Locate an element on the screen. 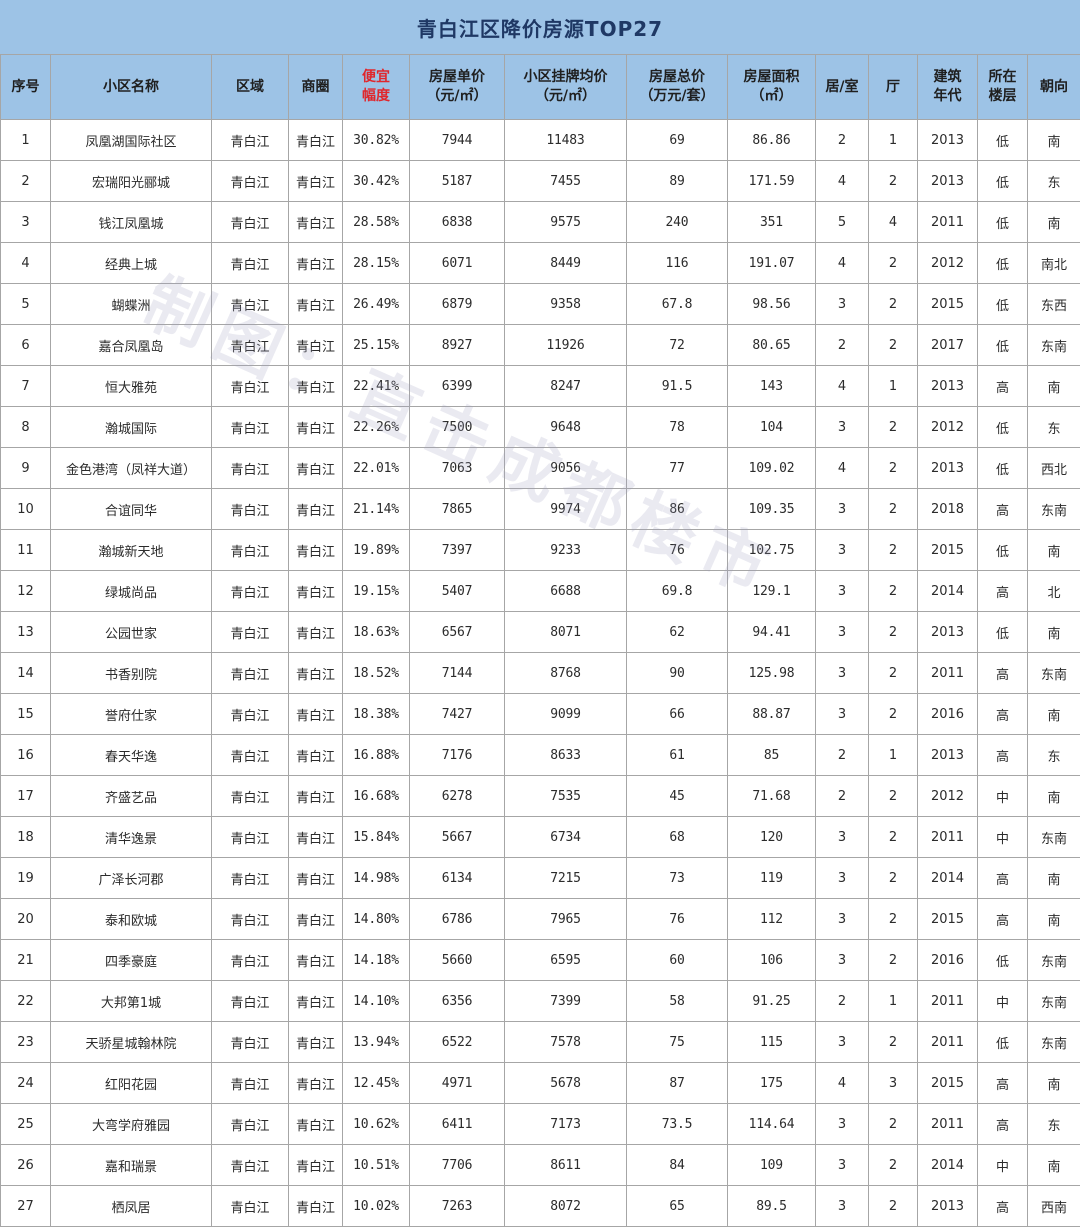  cell-avg_price: 8611 is located at coordinates (566, 1165).